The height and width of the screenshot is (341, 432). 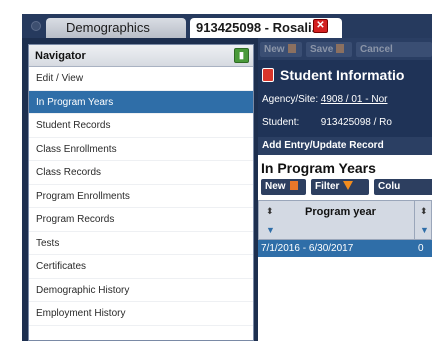 What do you see at coordinates (141, 290) in the screenshot?
I see `nav-item-demographic-history: Demographic History` at bounding box center [141, 290].